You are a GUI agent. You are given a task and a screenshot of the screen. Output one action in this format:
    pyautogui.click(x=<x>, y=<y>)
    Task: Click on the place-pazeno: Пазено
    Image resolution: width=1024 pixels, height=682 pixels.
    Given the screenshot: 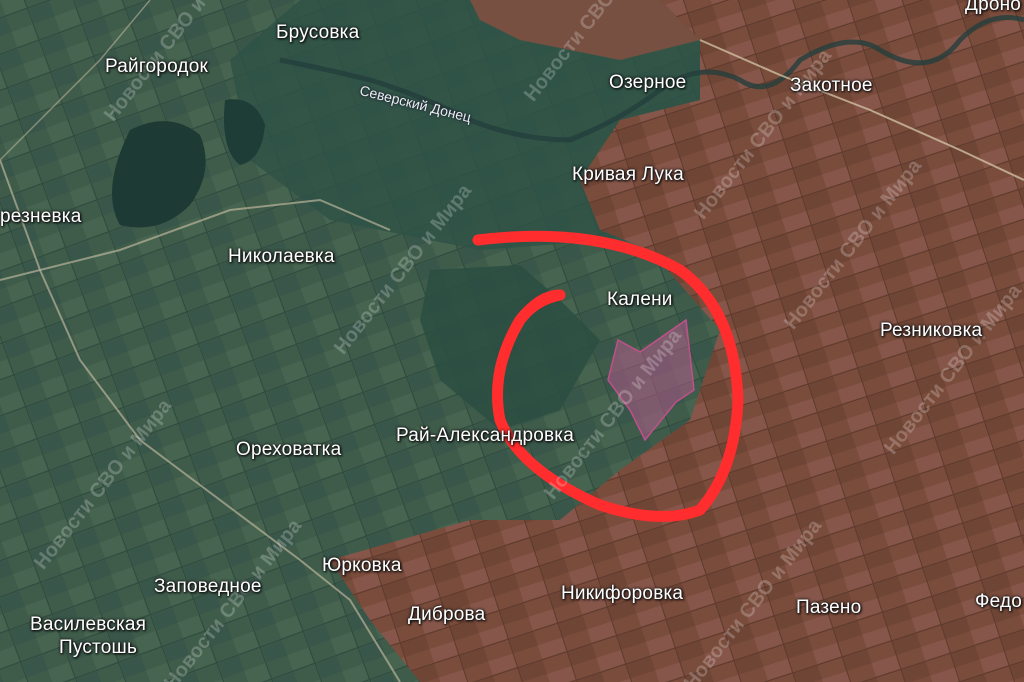 What is the action you would take?
    pyautogui.click(x=828, y=608)
    